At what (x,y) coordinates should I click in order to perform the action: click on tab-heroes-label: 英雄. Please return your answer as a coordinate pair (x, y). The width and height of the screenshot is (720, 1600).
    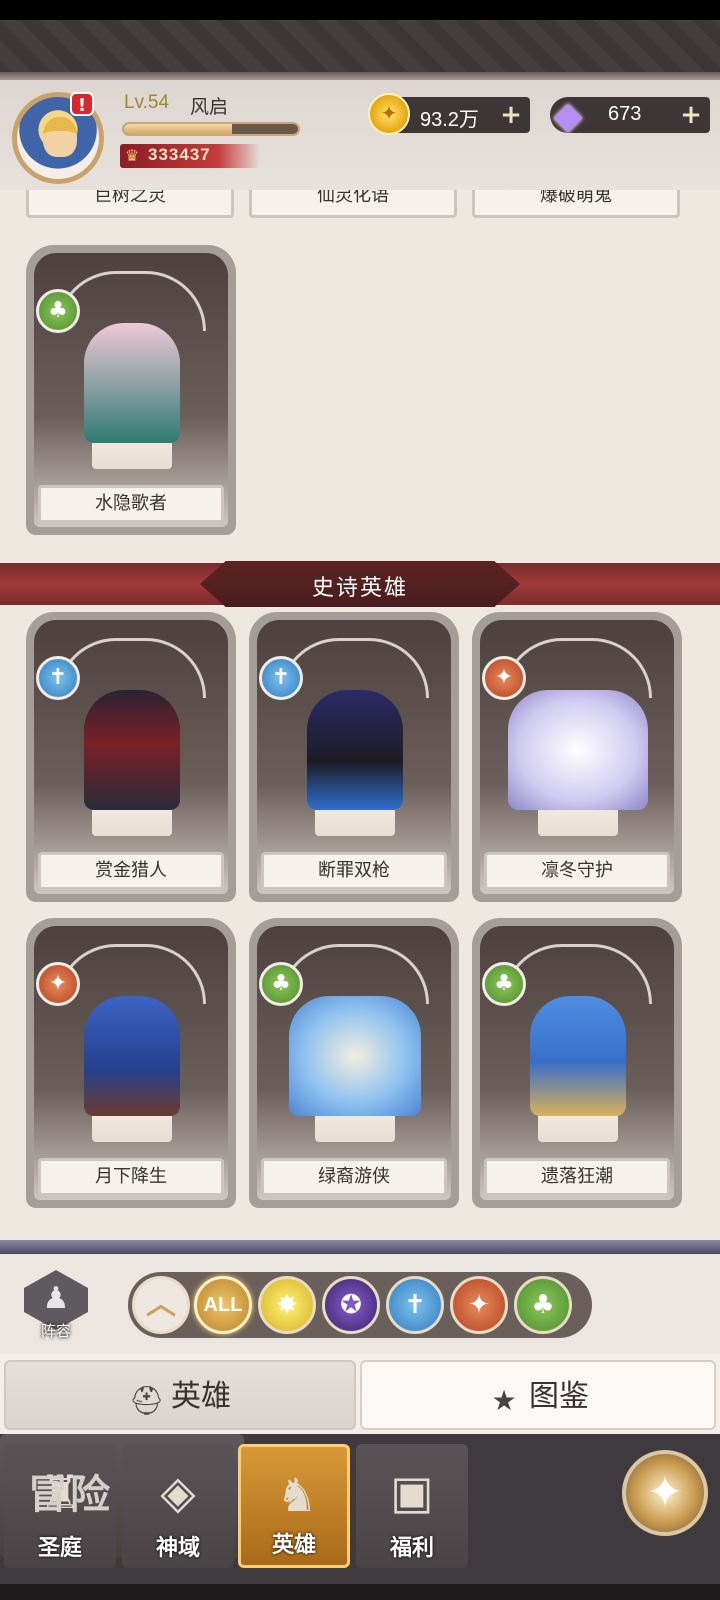
    Looking at the image, I should click on (201, 1396).